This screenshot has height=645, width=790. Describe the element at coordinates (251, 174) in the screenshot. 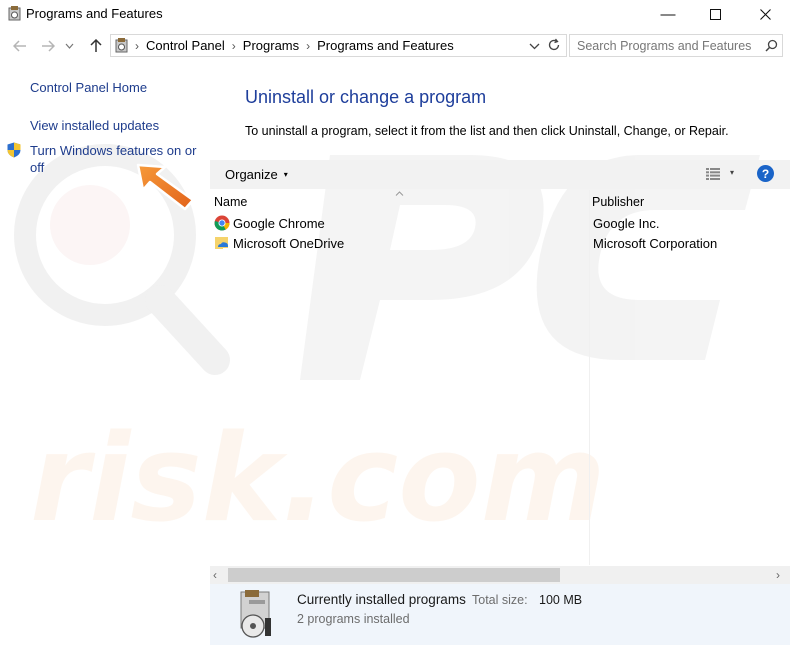

I see `organize-label: Organize` at that location.